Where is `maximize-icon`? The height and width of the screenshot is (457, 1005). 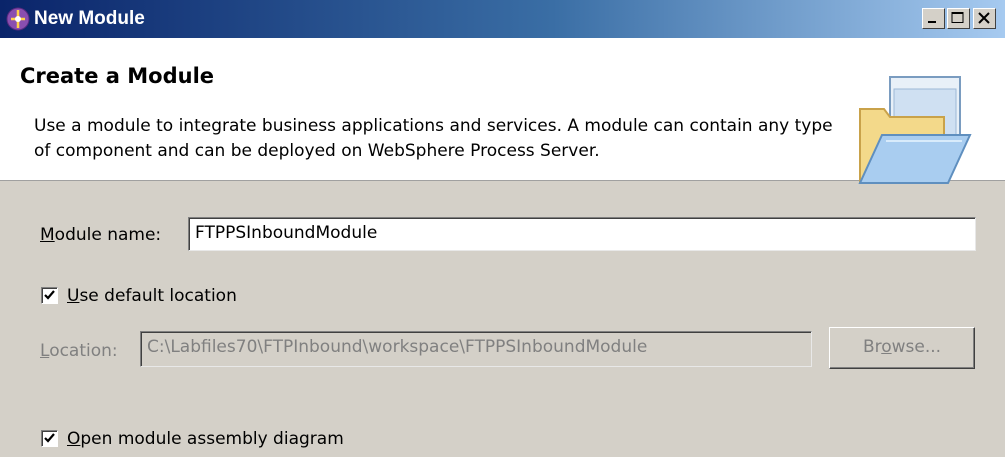 maximize-icon is located at coordinates (957, 17).